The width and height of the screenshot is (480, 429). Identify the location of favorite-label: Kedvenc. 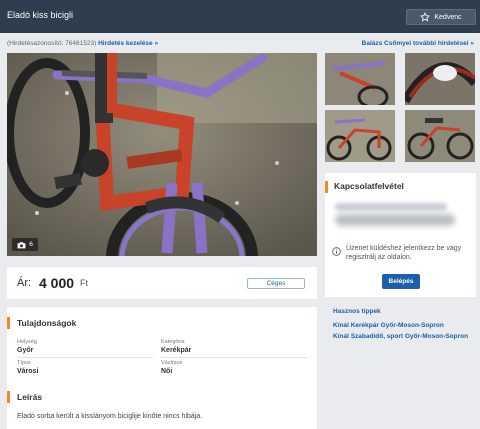
(448, 17).